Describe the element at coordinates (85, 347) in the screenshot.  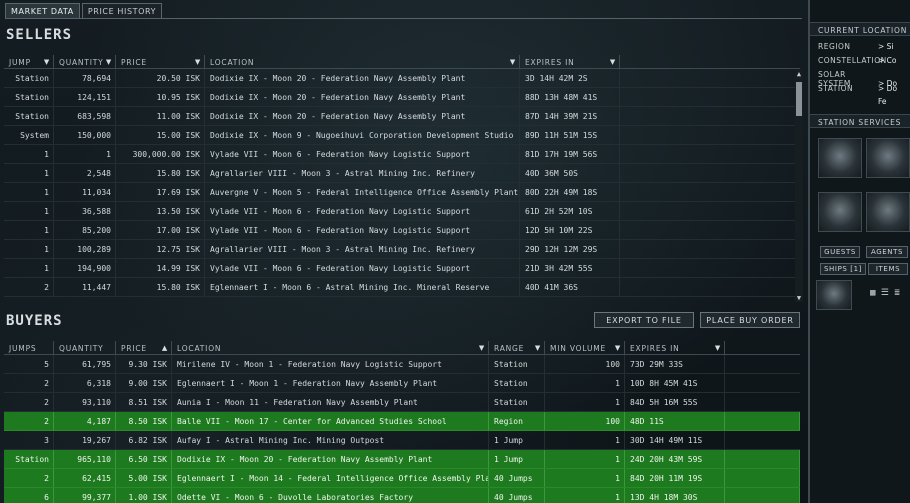
I see `col-quantity: QUANTITY` at that location.